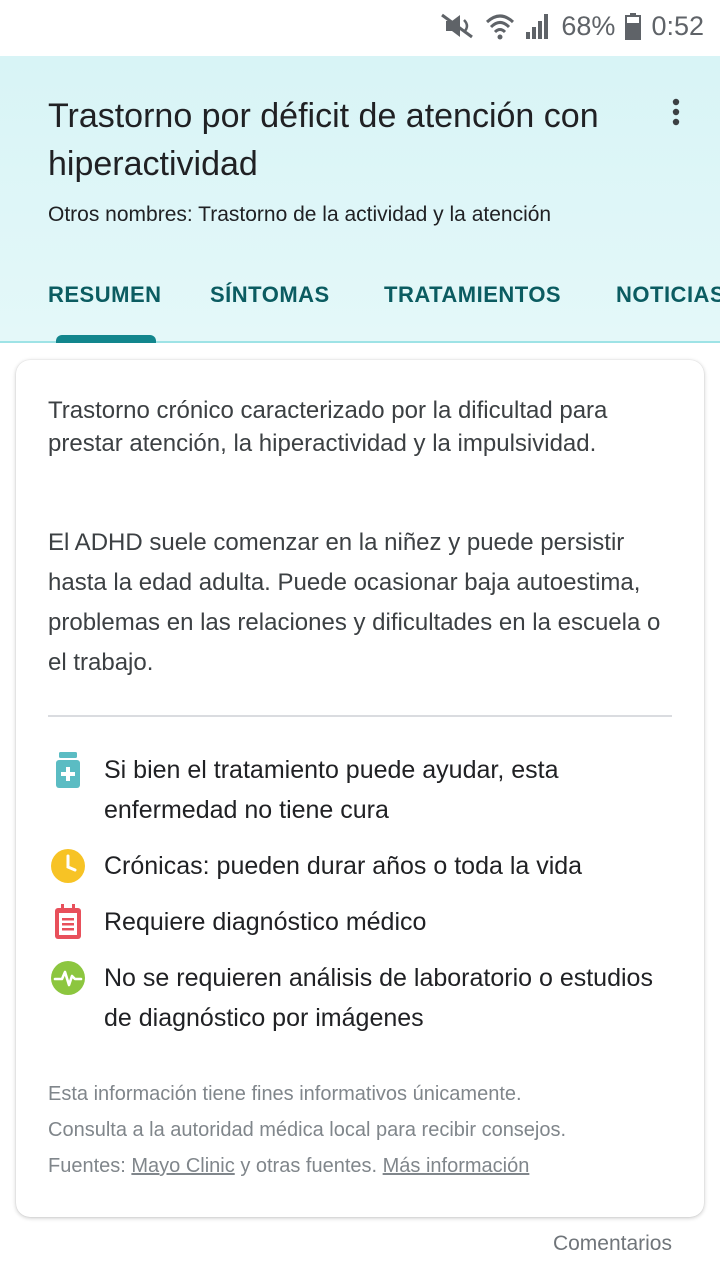  Describe the element at coordinates (68, 866) in the screenshot. I see `clock-icon` at that location.